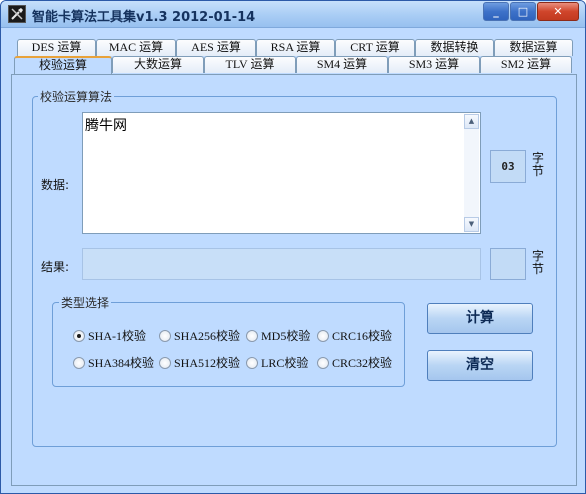  What do you see at coordinates (496, 11) in the screenshot?
I see `minimize-button: _` at bounding box center [496, 11].